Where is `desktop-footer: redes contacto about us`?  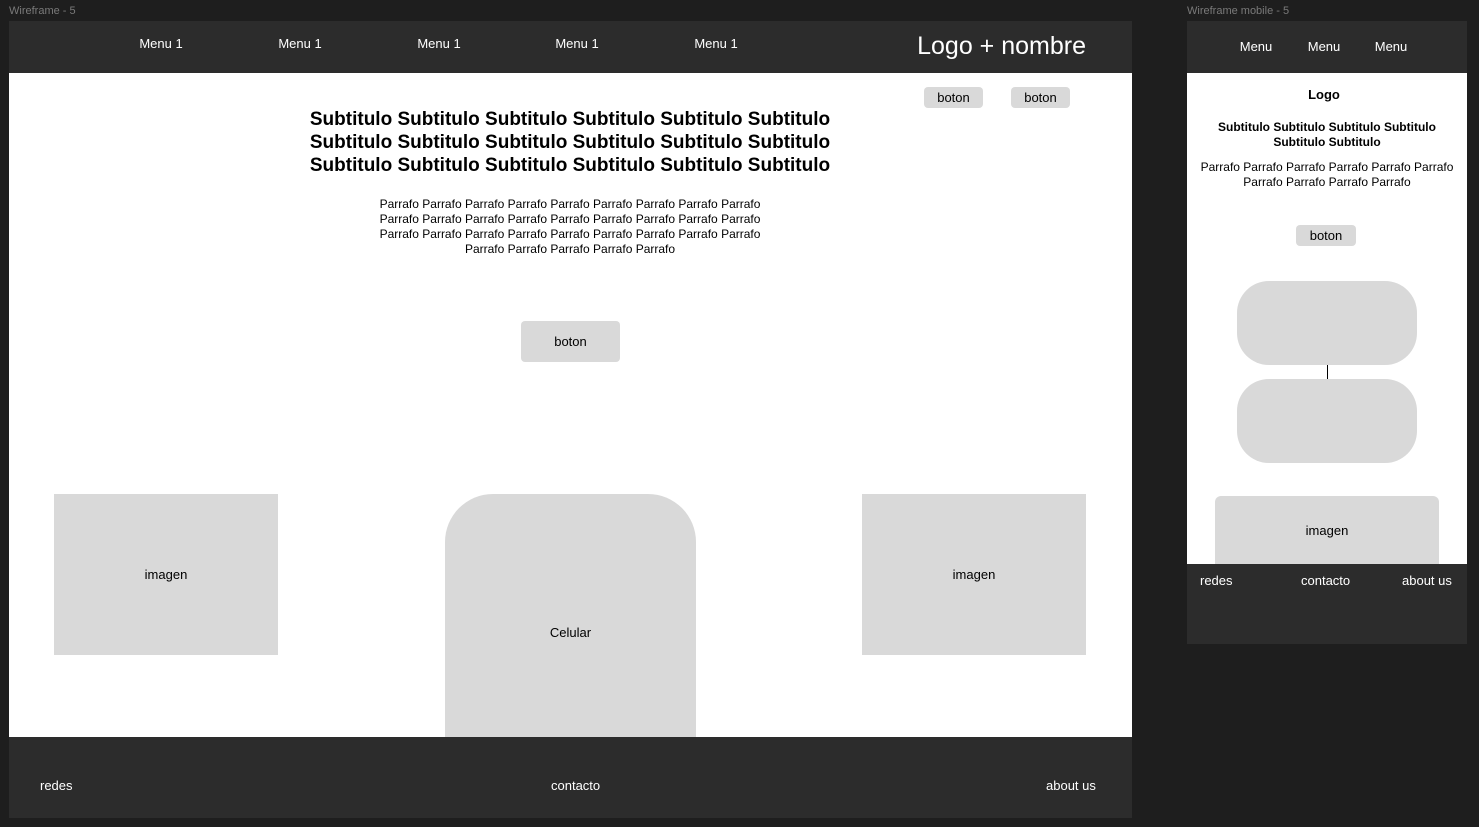 desktop-footer: redes contacto about us is located at coordinates (570, 777).